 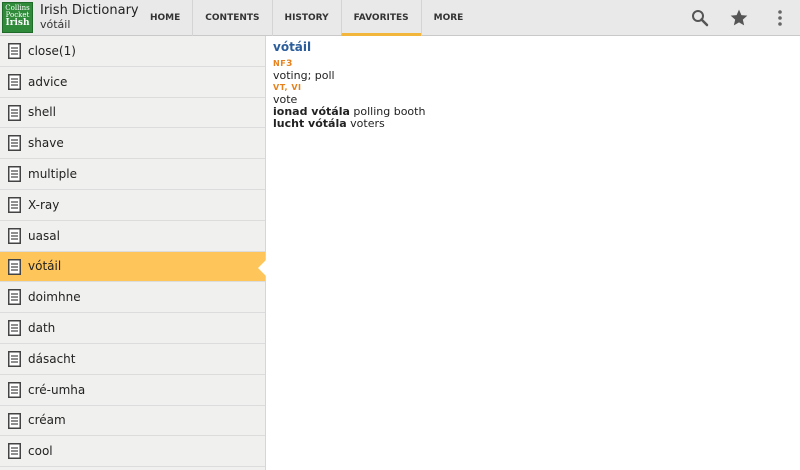 What do you see at coordinates (262, 267) in the screenshot?
I see `selection-pointer` at bounding box center [262, 267].